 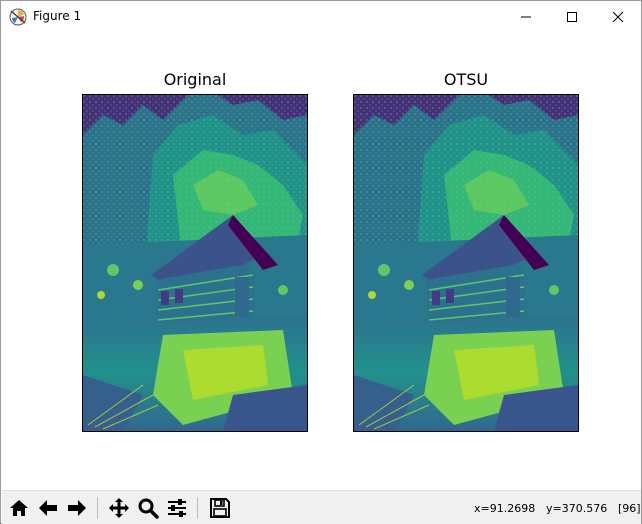 I want to click on maximize-button, so click(x=572, y=16).